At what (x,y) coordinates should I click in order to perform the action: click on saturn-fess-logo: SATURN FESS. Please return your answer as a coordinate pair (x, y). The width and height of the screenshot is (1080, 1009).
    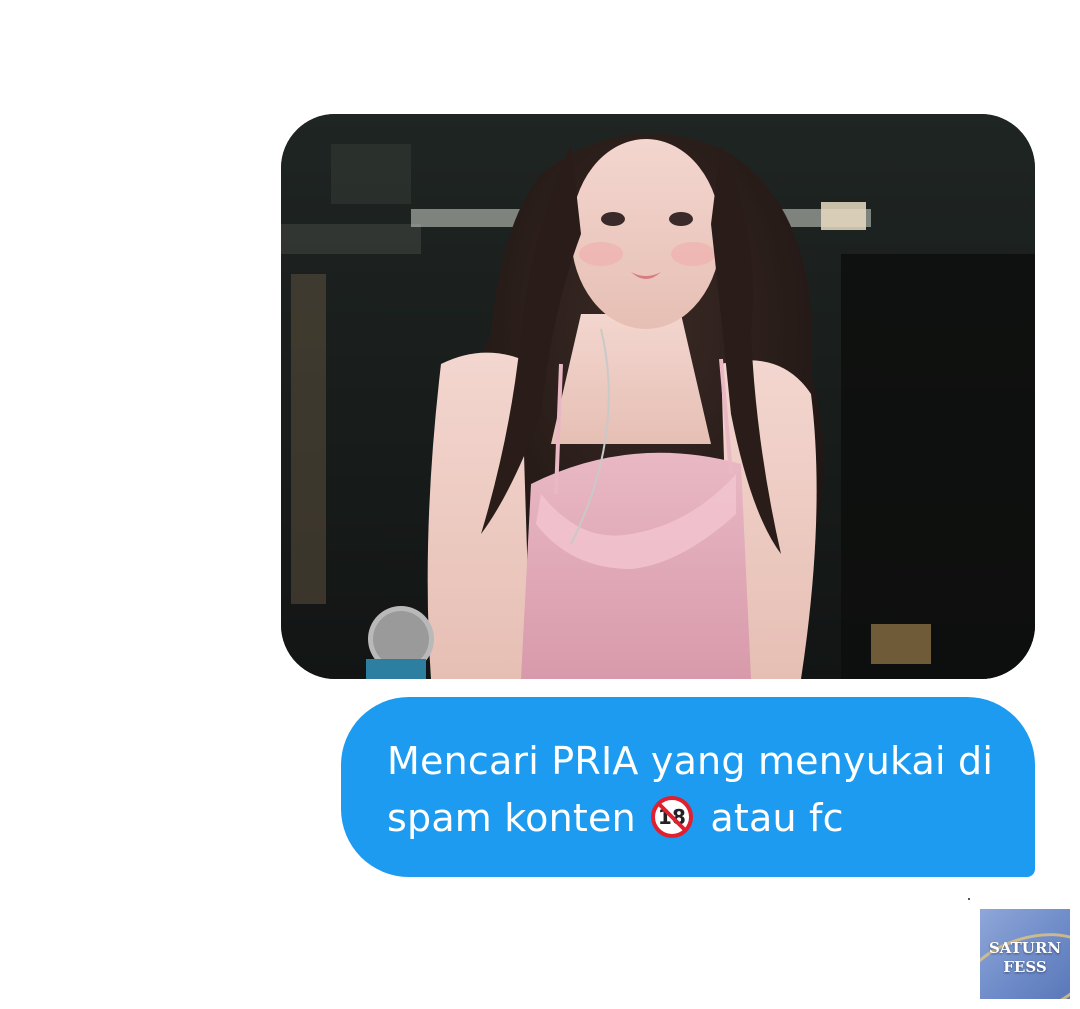
    Looking at the image, I should click on (1025, 954).